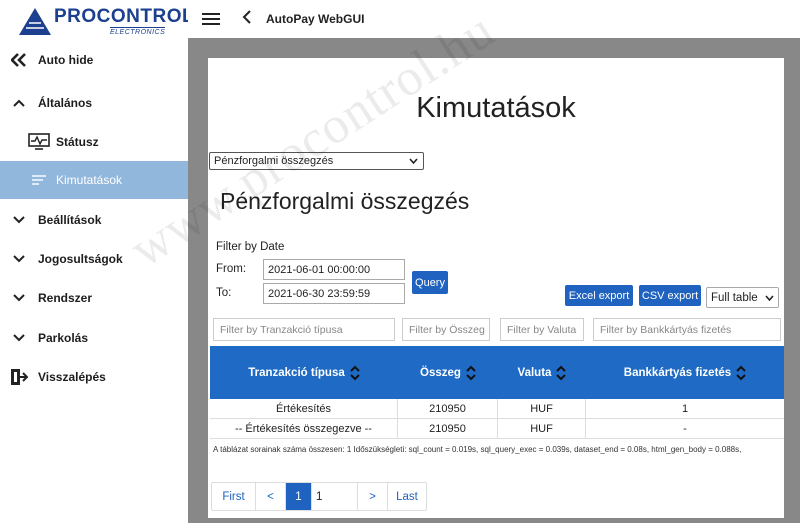 The width and height of the screenshot is (800, 523). What do you see at coordinates (734, 297) in the screenshot?
I see `table-mode-value: Full table` at bounding box center [734, 297].